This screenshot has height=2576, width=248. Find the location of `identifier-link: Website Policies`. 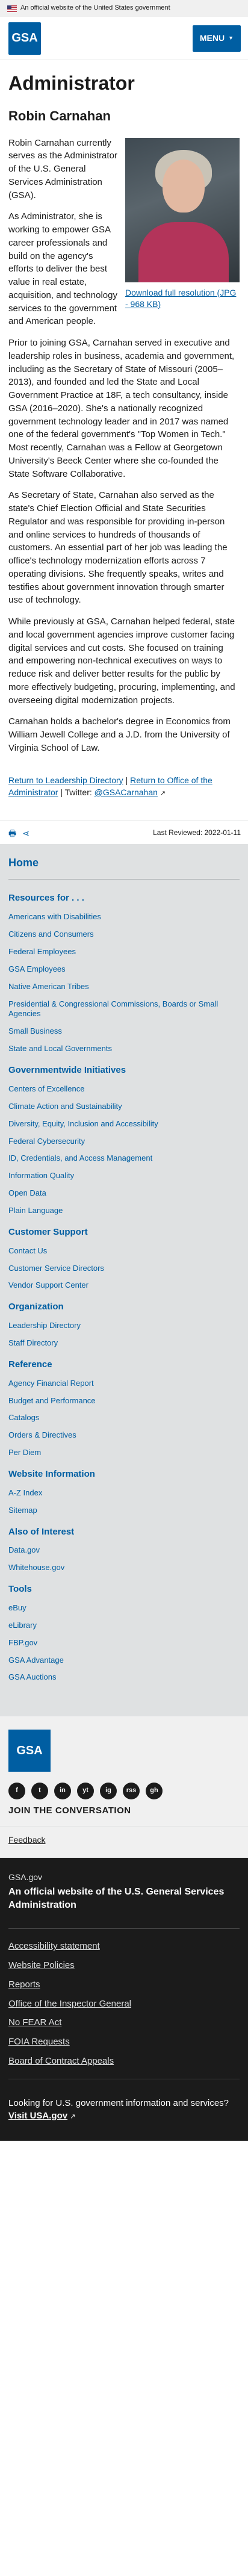

identifier-link: Website Policies is located at coordinates (41, 1965).